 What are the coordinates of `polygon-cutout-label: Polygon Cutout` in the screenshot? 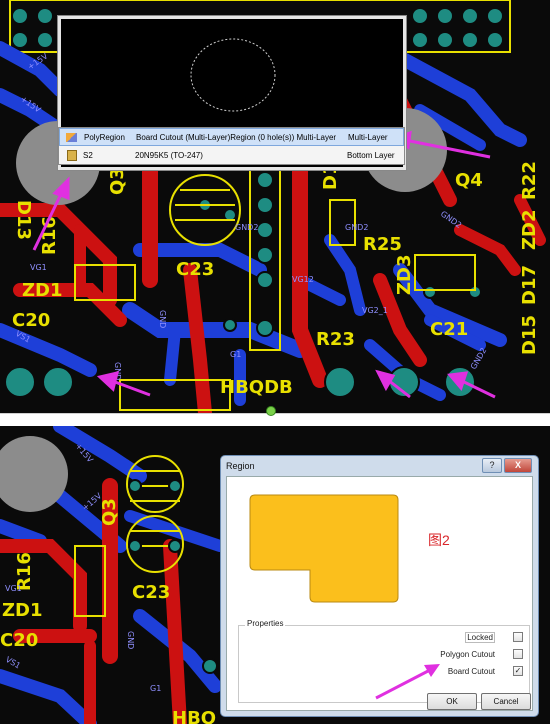 It's located at (467, 654).